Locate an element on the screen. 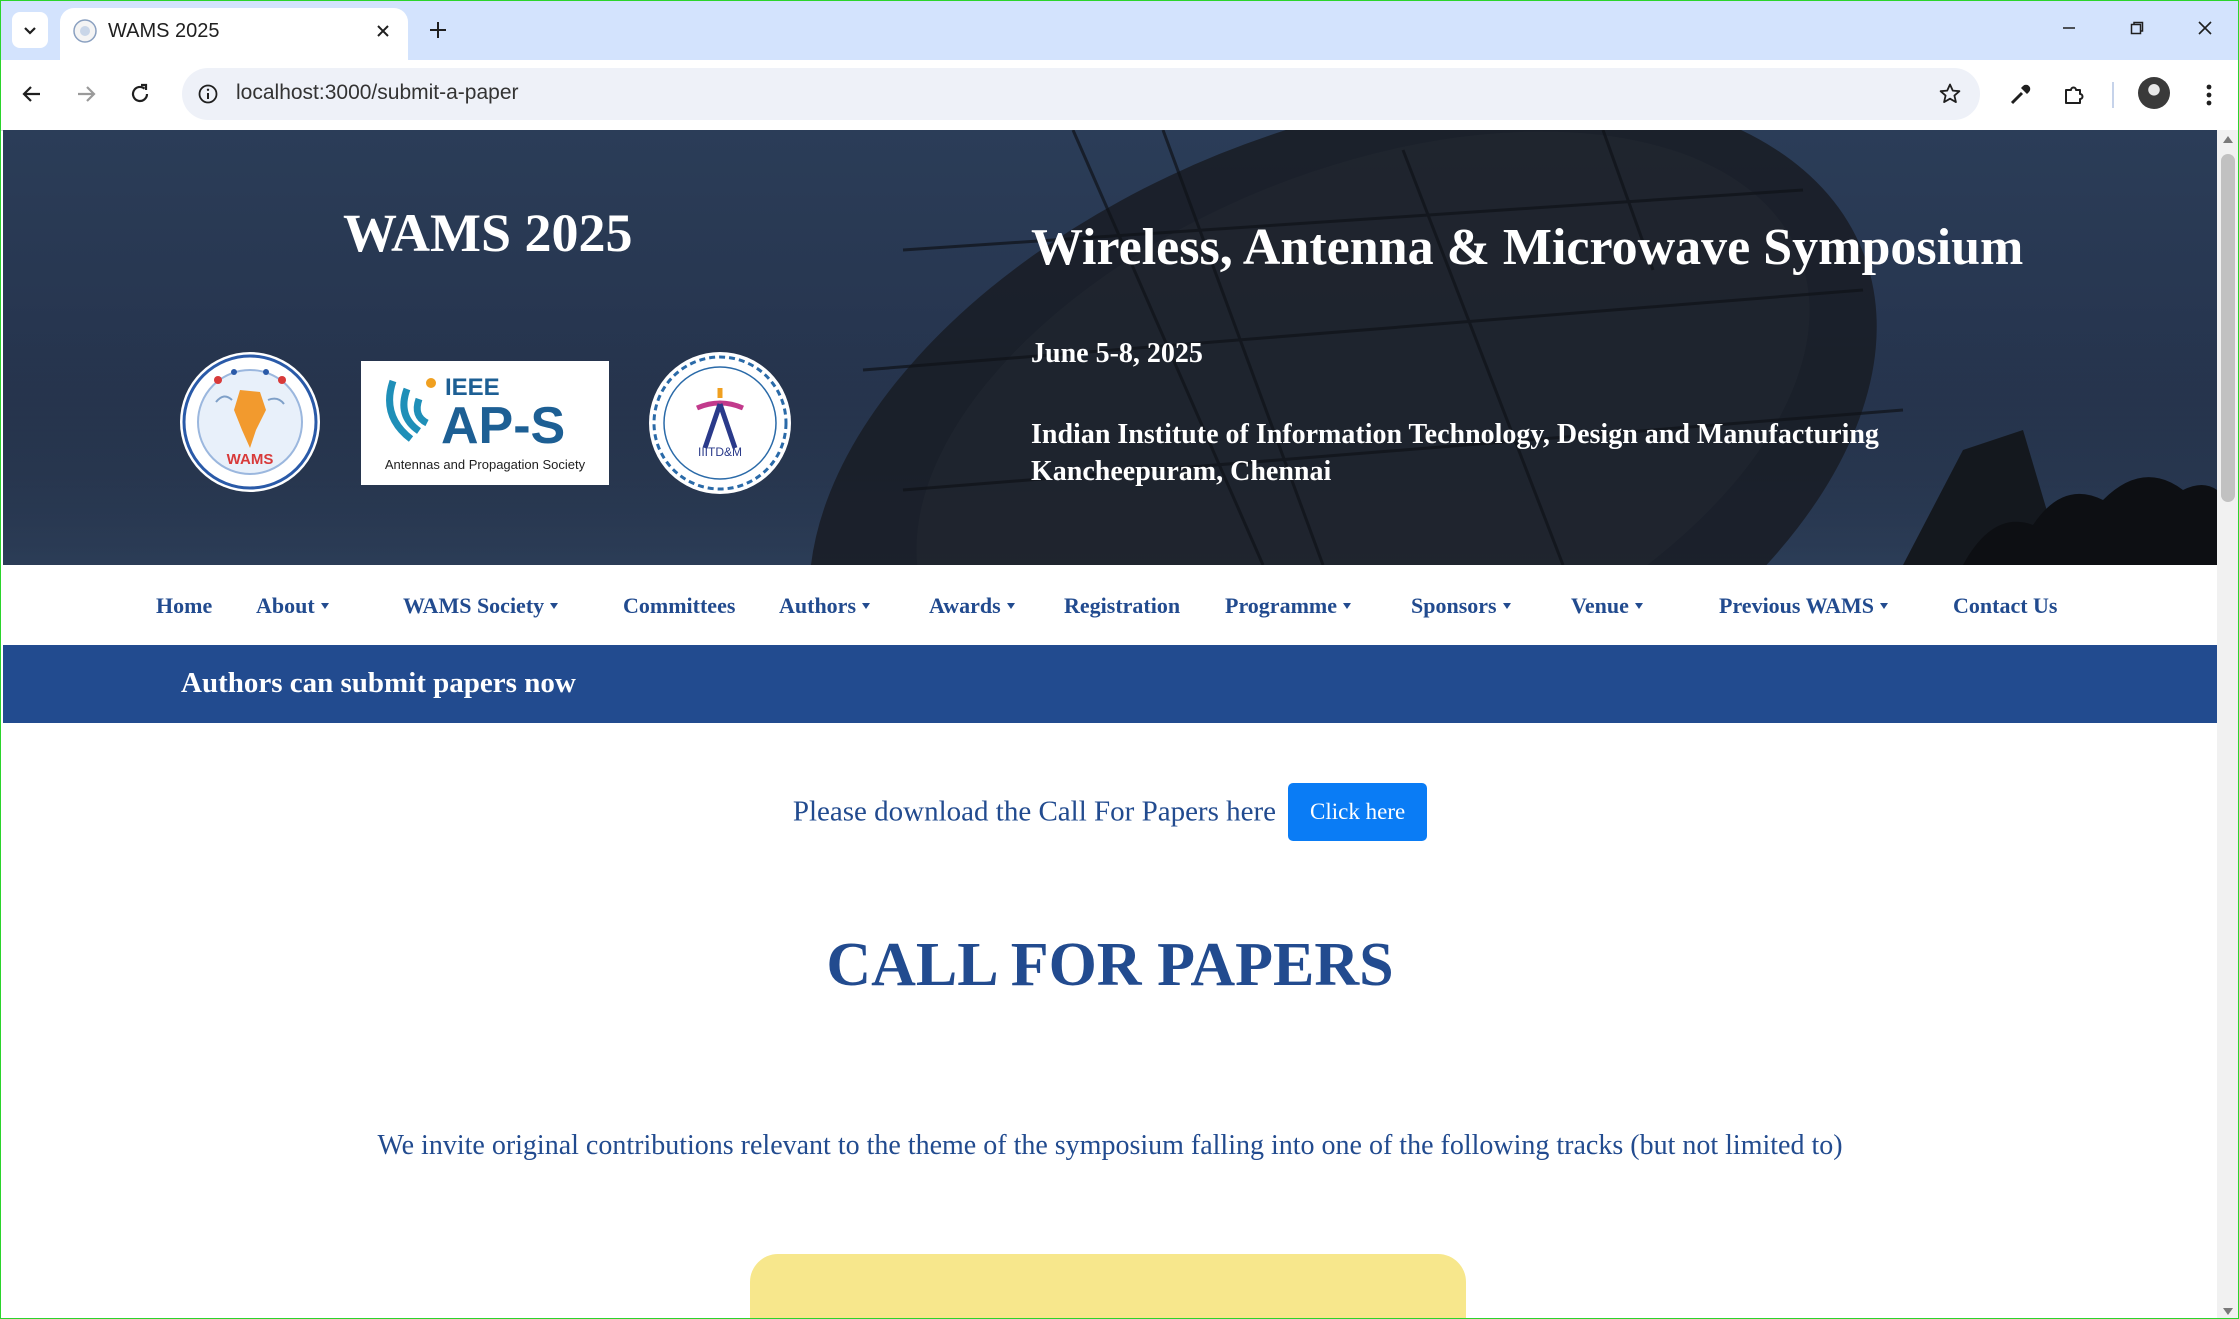 This screenshot has width=2239, height=1319. page-heading: CALL FOR PAPERS is located at coordinates (1110, 965).